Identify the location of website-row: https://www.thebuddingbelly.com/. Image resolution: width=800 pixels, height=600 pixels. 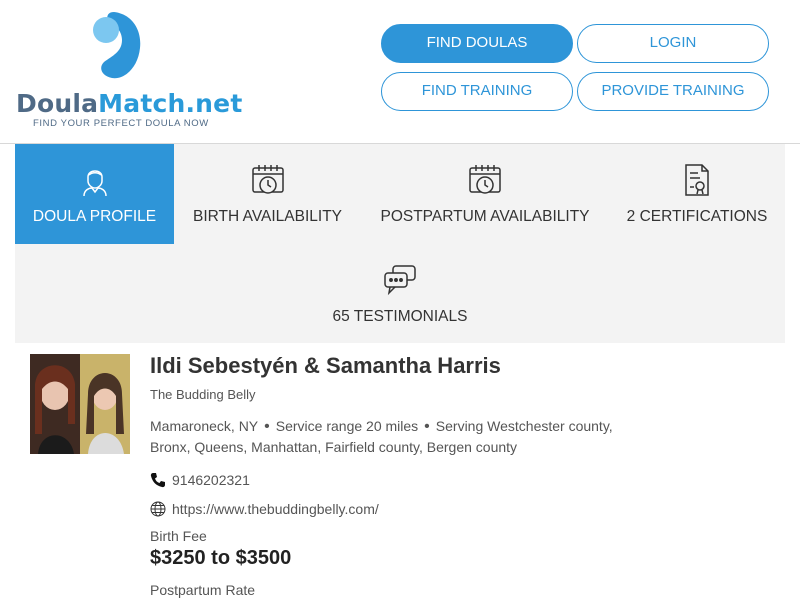
(264, 509).